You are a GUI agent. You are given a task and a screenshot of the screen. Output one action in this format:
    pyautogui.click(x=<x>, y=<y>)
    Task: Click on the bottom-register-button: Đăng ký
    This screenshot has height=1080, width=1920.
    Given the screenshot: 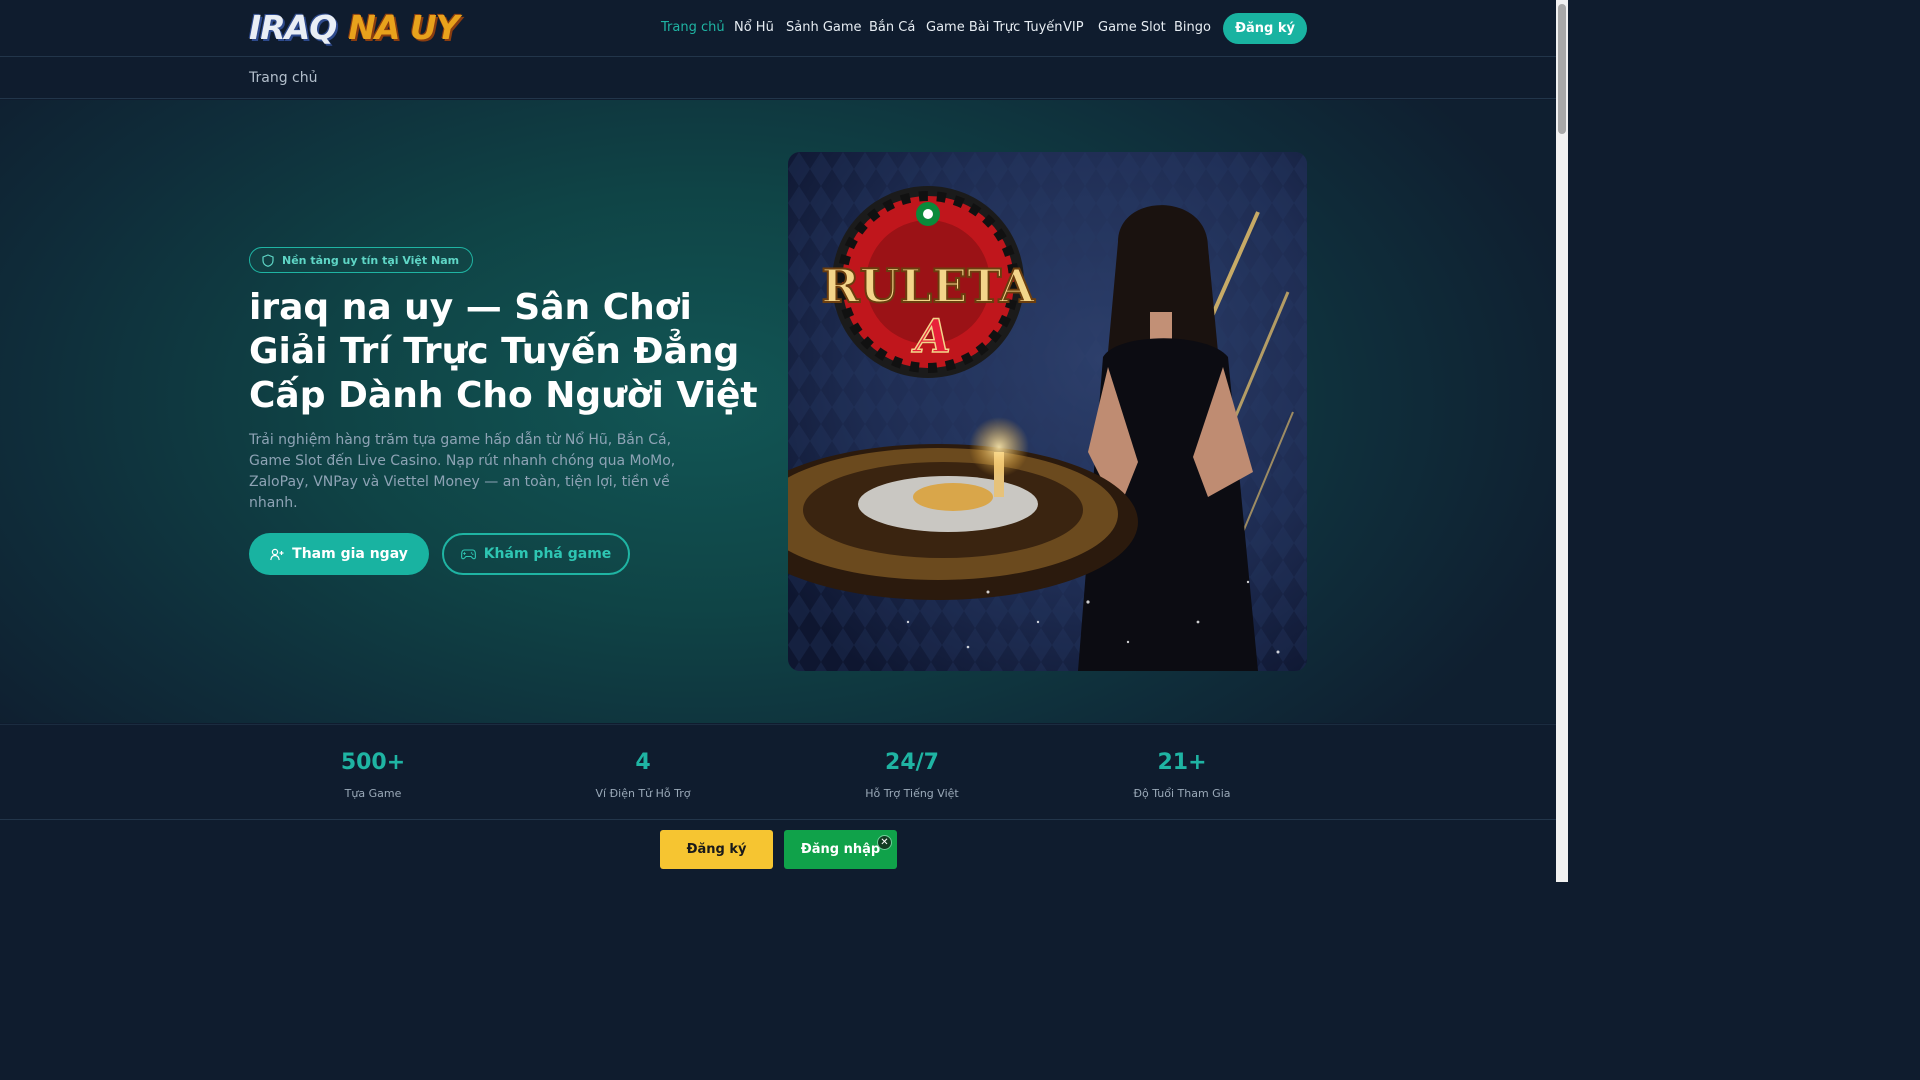 What is the action you would take?
    pyautogui.click(x=716, y=849)
    